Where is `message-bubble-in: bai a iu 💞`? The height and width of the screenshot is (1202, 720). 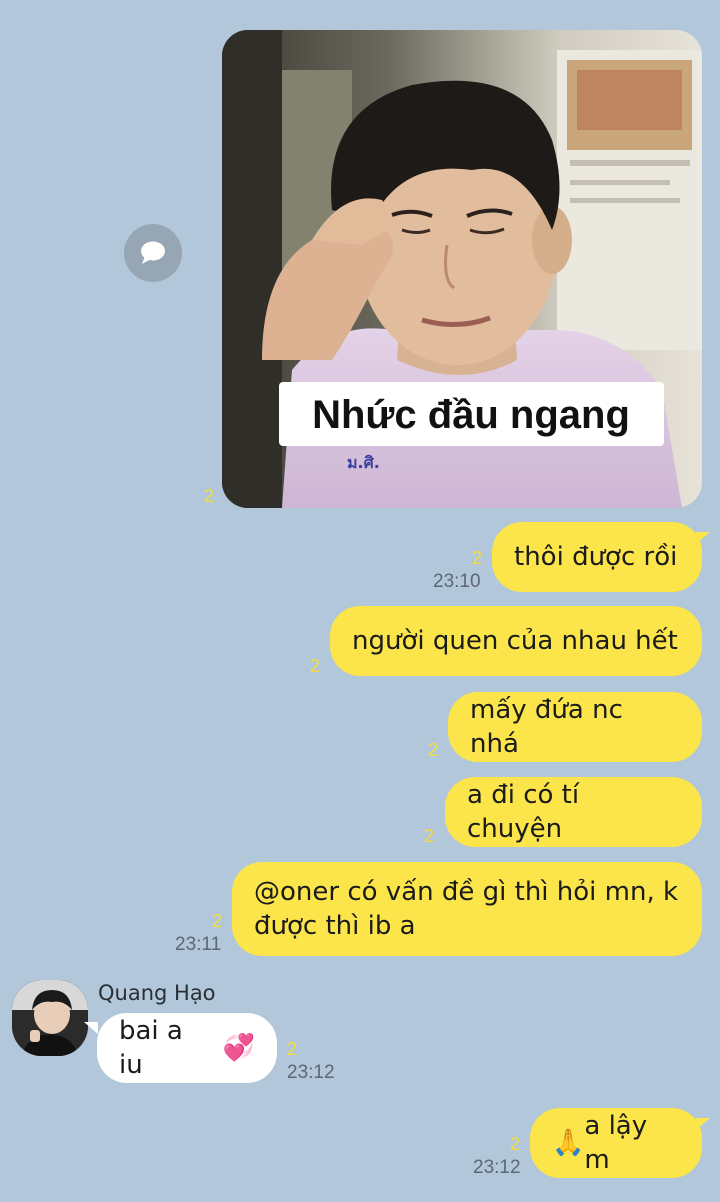
message-bubble-in: bai a iu 💞 is located at coordinates (187, 1048).